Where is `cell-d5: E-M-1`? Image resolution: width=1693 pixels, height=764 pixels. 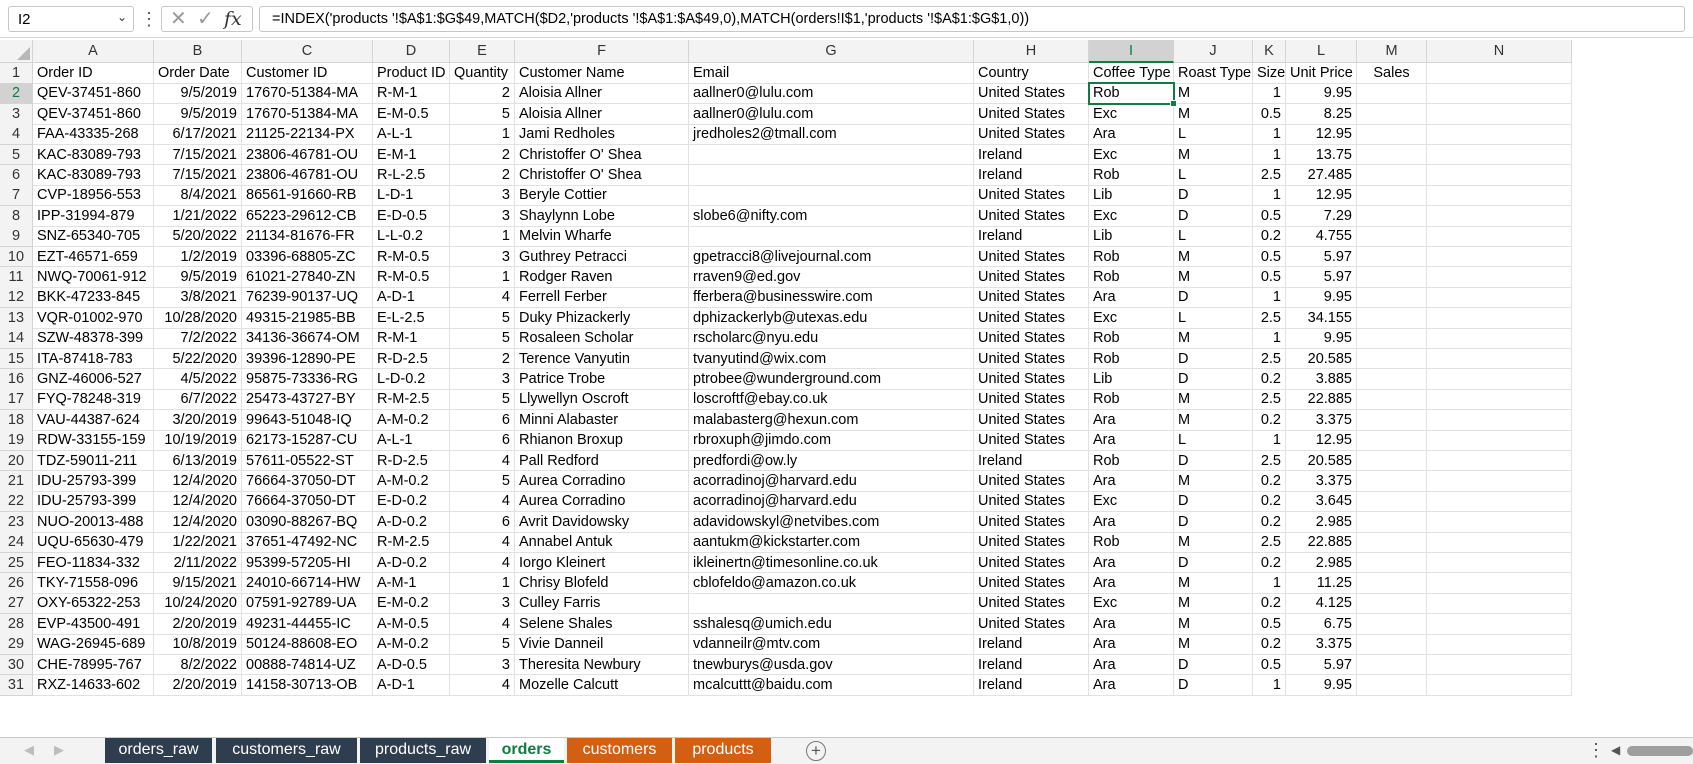
cell-d5: E-M-1 is located at coordinates (411, 155).